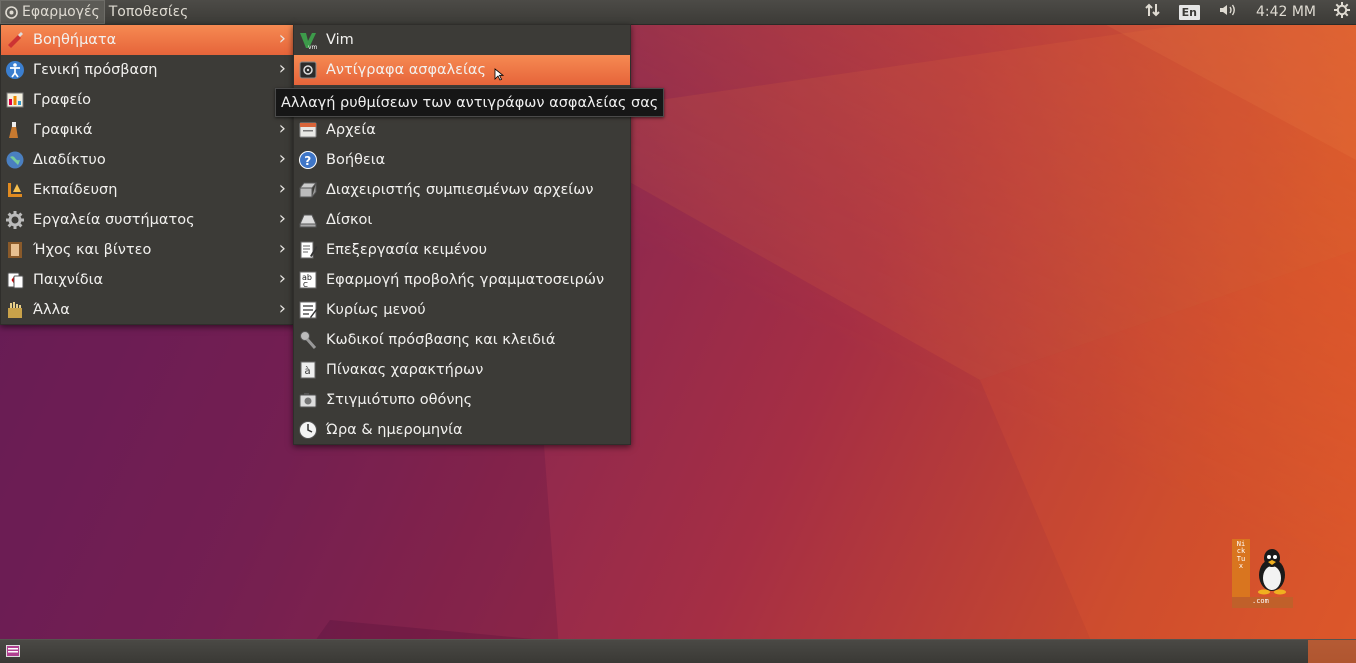  Describe the element at coordinates (15, 310) in the screenshot. I see `other-icon` at that location.